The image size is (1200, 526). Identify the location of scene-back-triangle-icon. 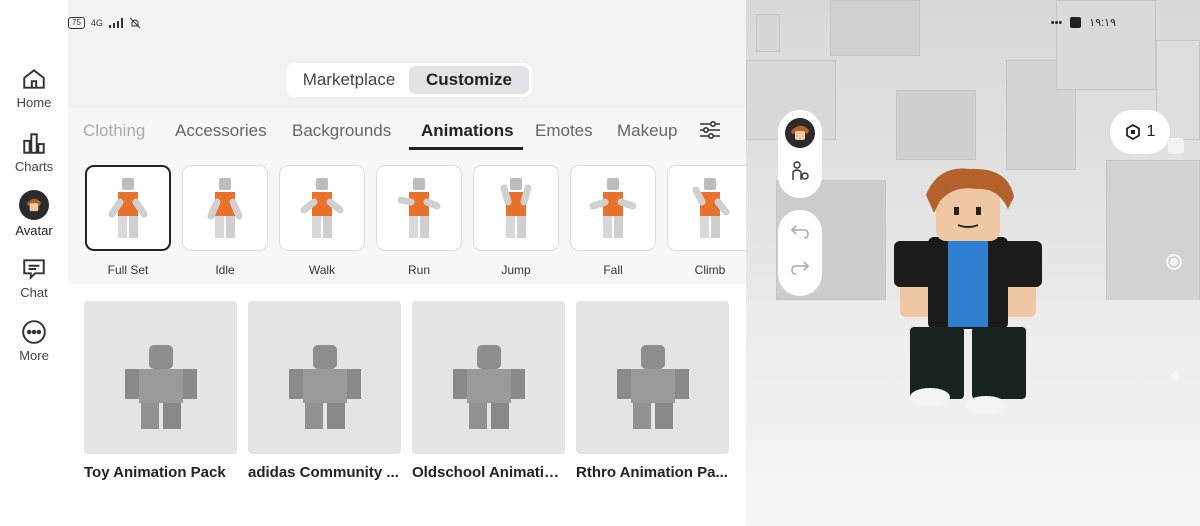
(1174, 376).